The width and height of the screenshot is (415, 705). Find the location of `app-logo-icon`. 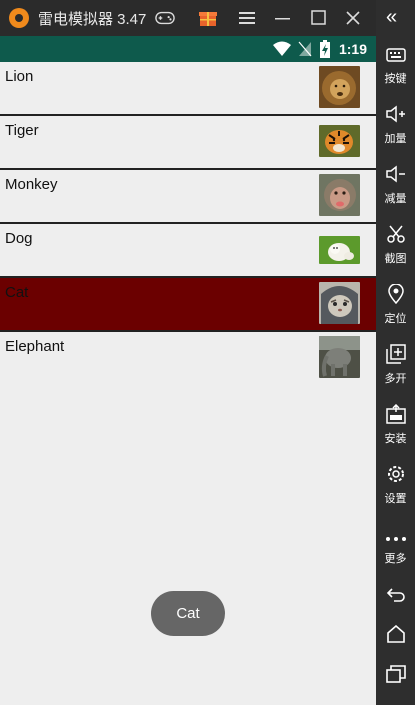

app-logo-icon is located at coordinates (19, 18).